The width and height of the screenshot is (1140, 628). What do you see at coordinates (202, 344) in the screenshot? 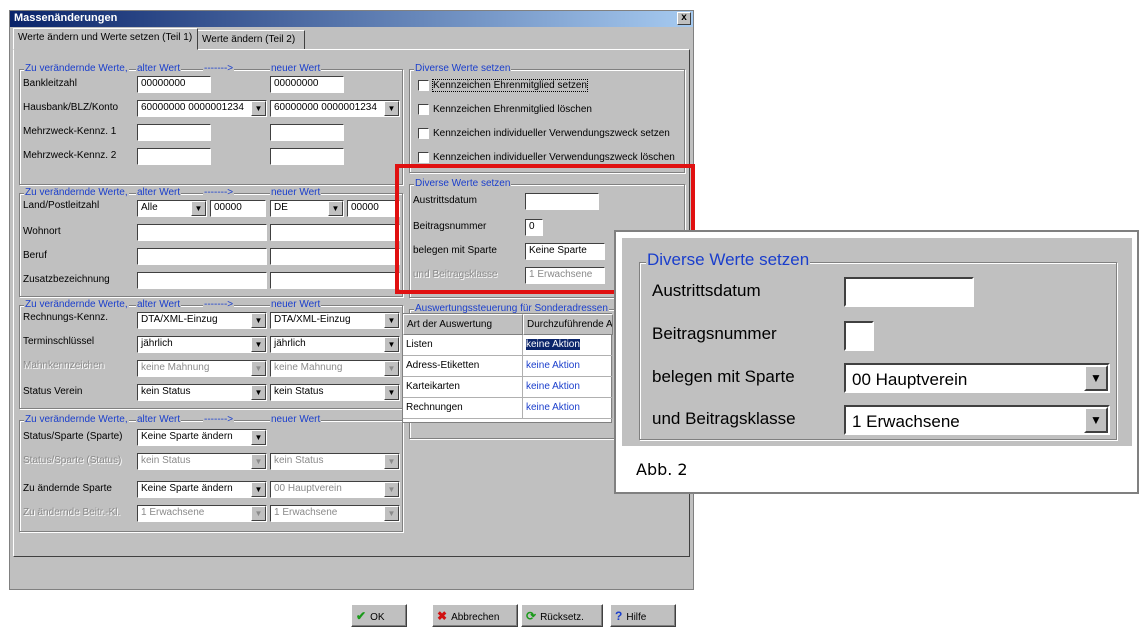
I see `termin-old-select: jährlich ▼` at bounding box center [202, 344].